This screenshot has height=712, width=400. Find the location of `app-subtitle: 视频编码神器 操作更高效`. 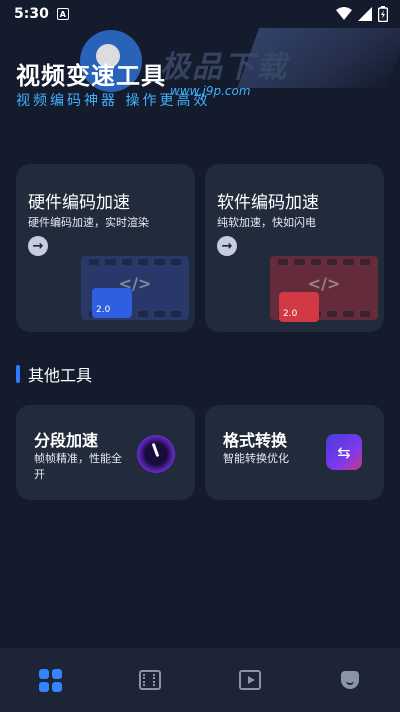

app-subtitle: 视频编码神器 操作更高效 is located at coordinates (113, 101).